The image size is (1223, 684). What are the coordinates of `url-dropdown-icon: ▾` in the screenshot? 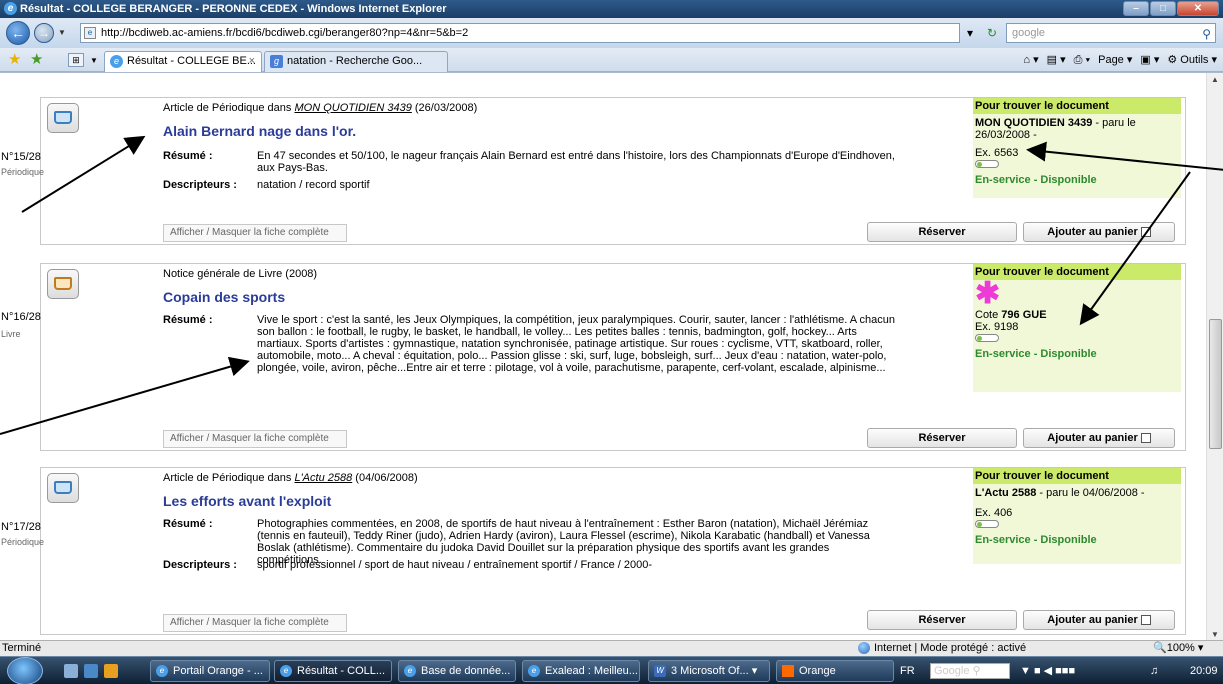 It's located at (970, 33).